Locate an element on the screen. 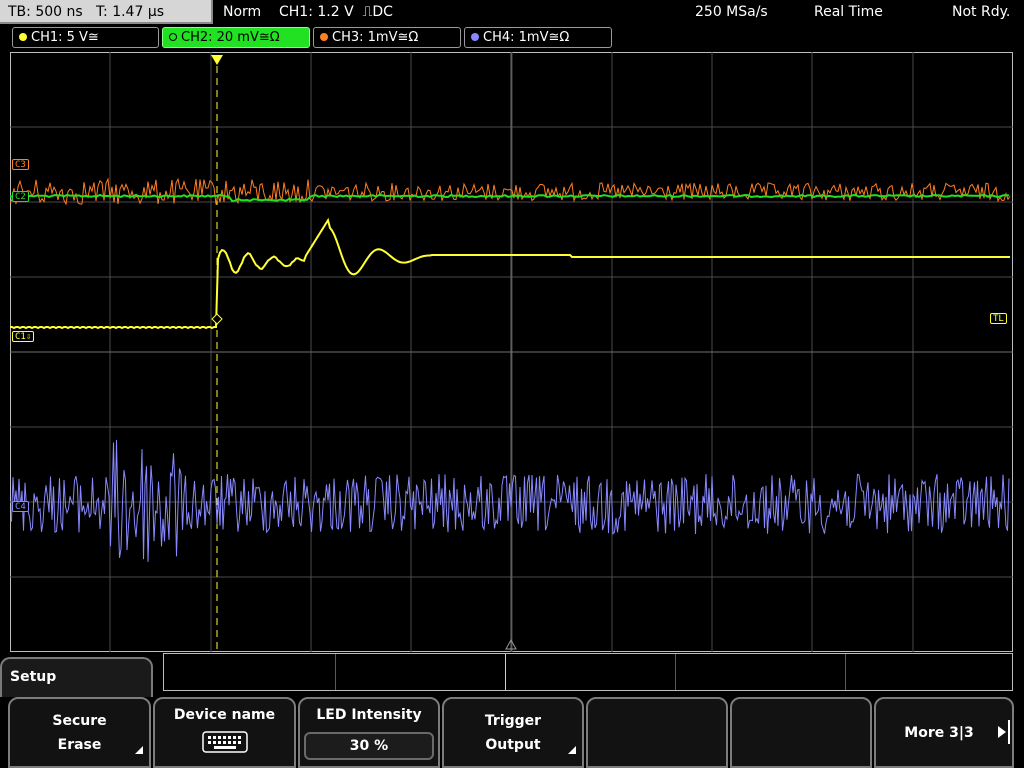 This screenshot has width=1024, height=768. ch2-label: CH2: 20 mV≅Ω is located at coordinates (230, 37).